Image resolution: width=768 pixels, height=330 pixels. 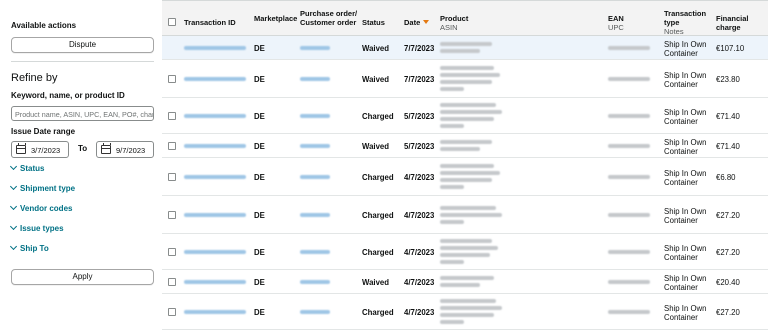 I want to click on refine-by-heading: Refine by, so click(x=34, y=78).